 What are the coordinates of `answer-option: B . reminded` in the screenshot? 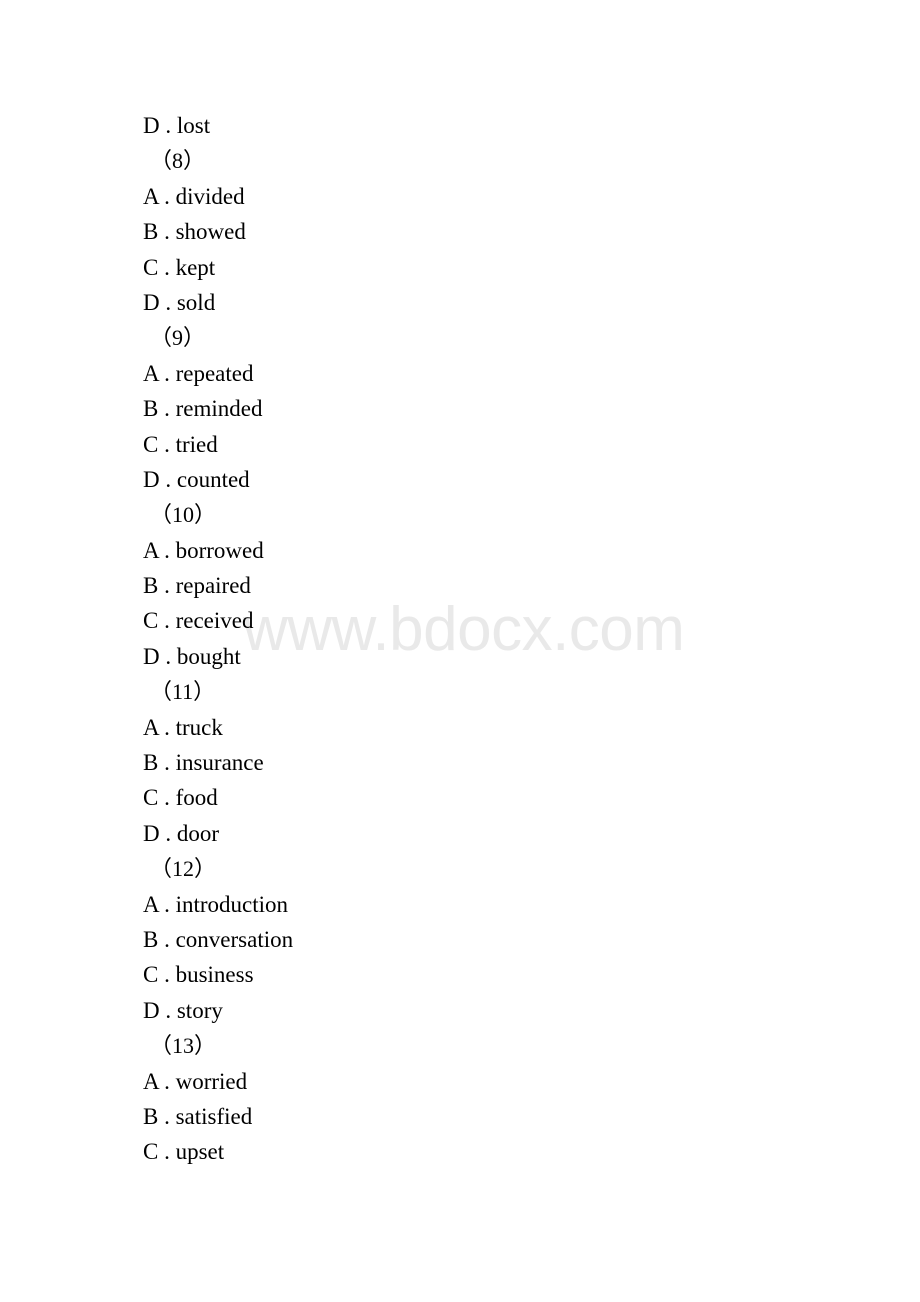 It's located at (203, 409).